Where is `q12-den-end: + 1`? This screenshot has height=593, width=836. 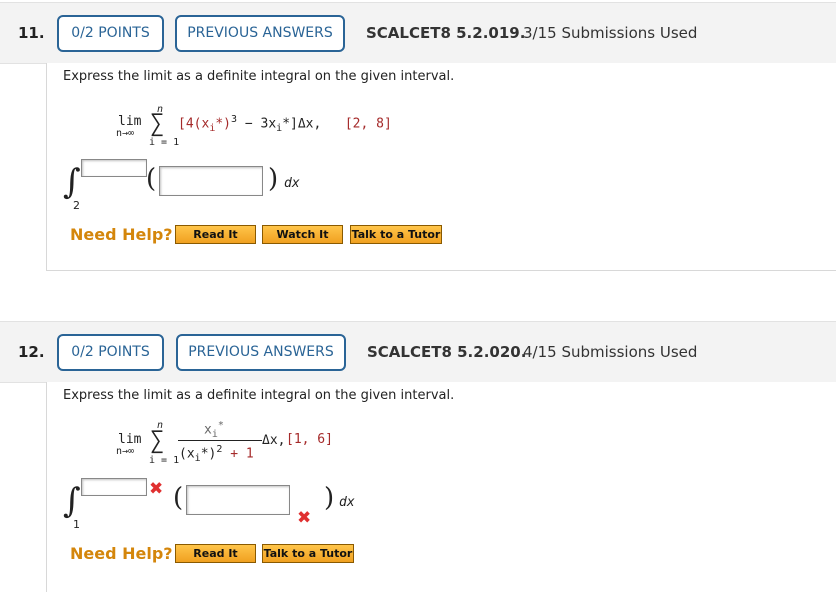
q12-den-end: + 1 is located at coordinates (238, 454).